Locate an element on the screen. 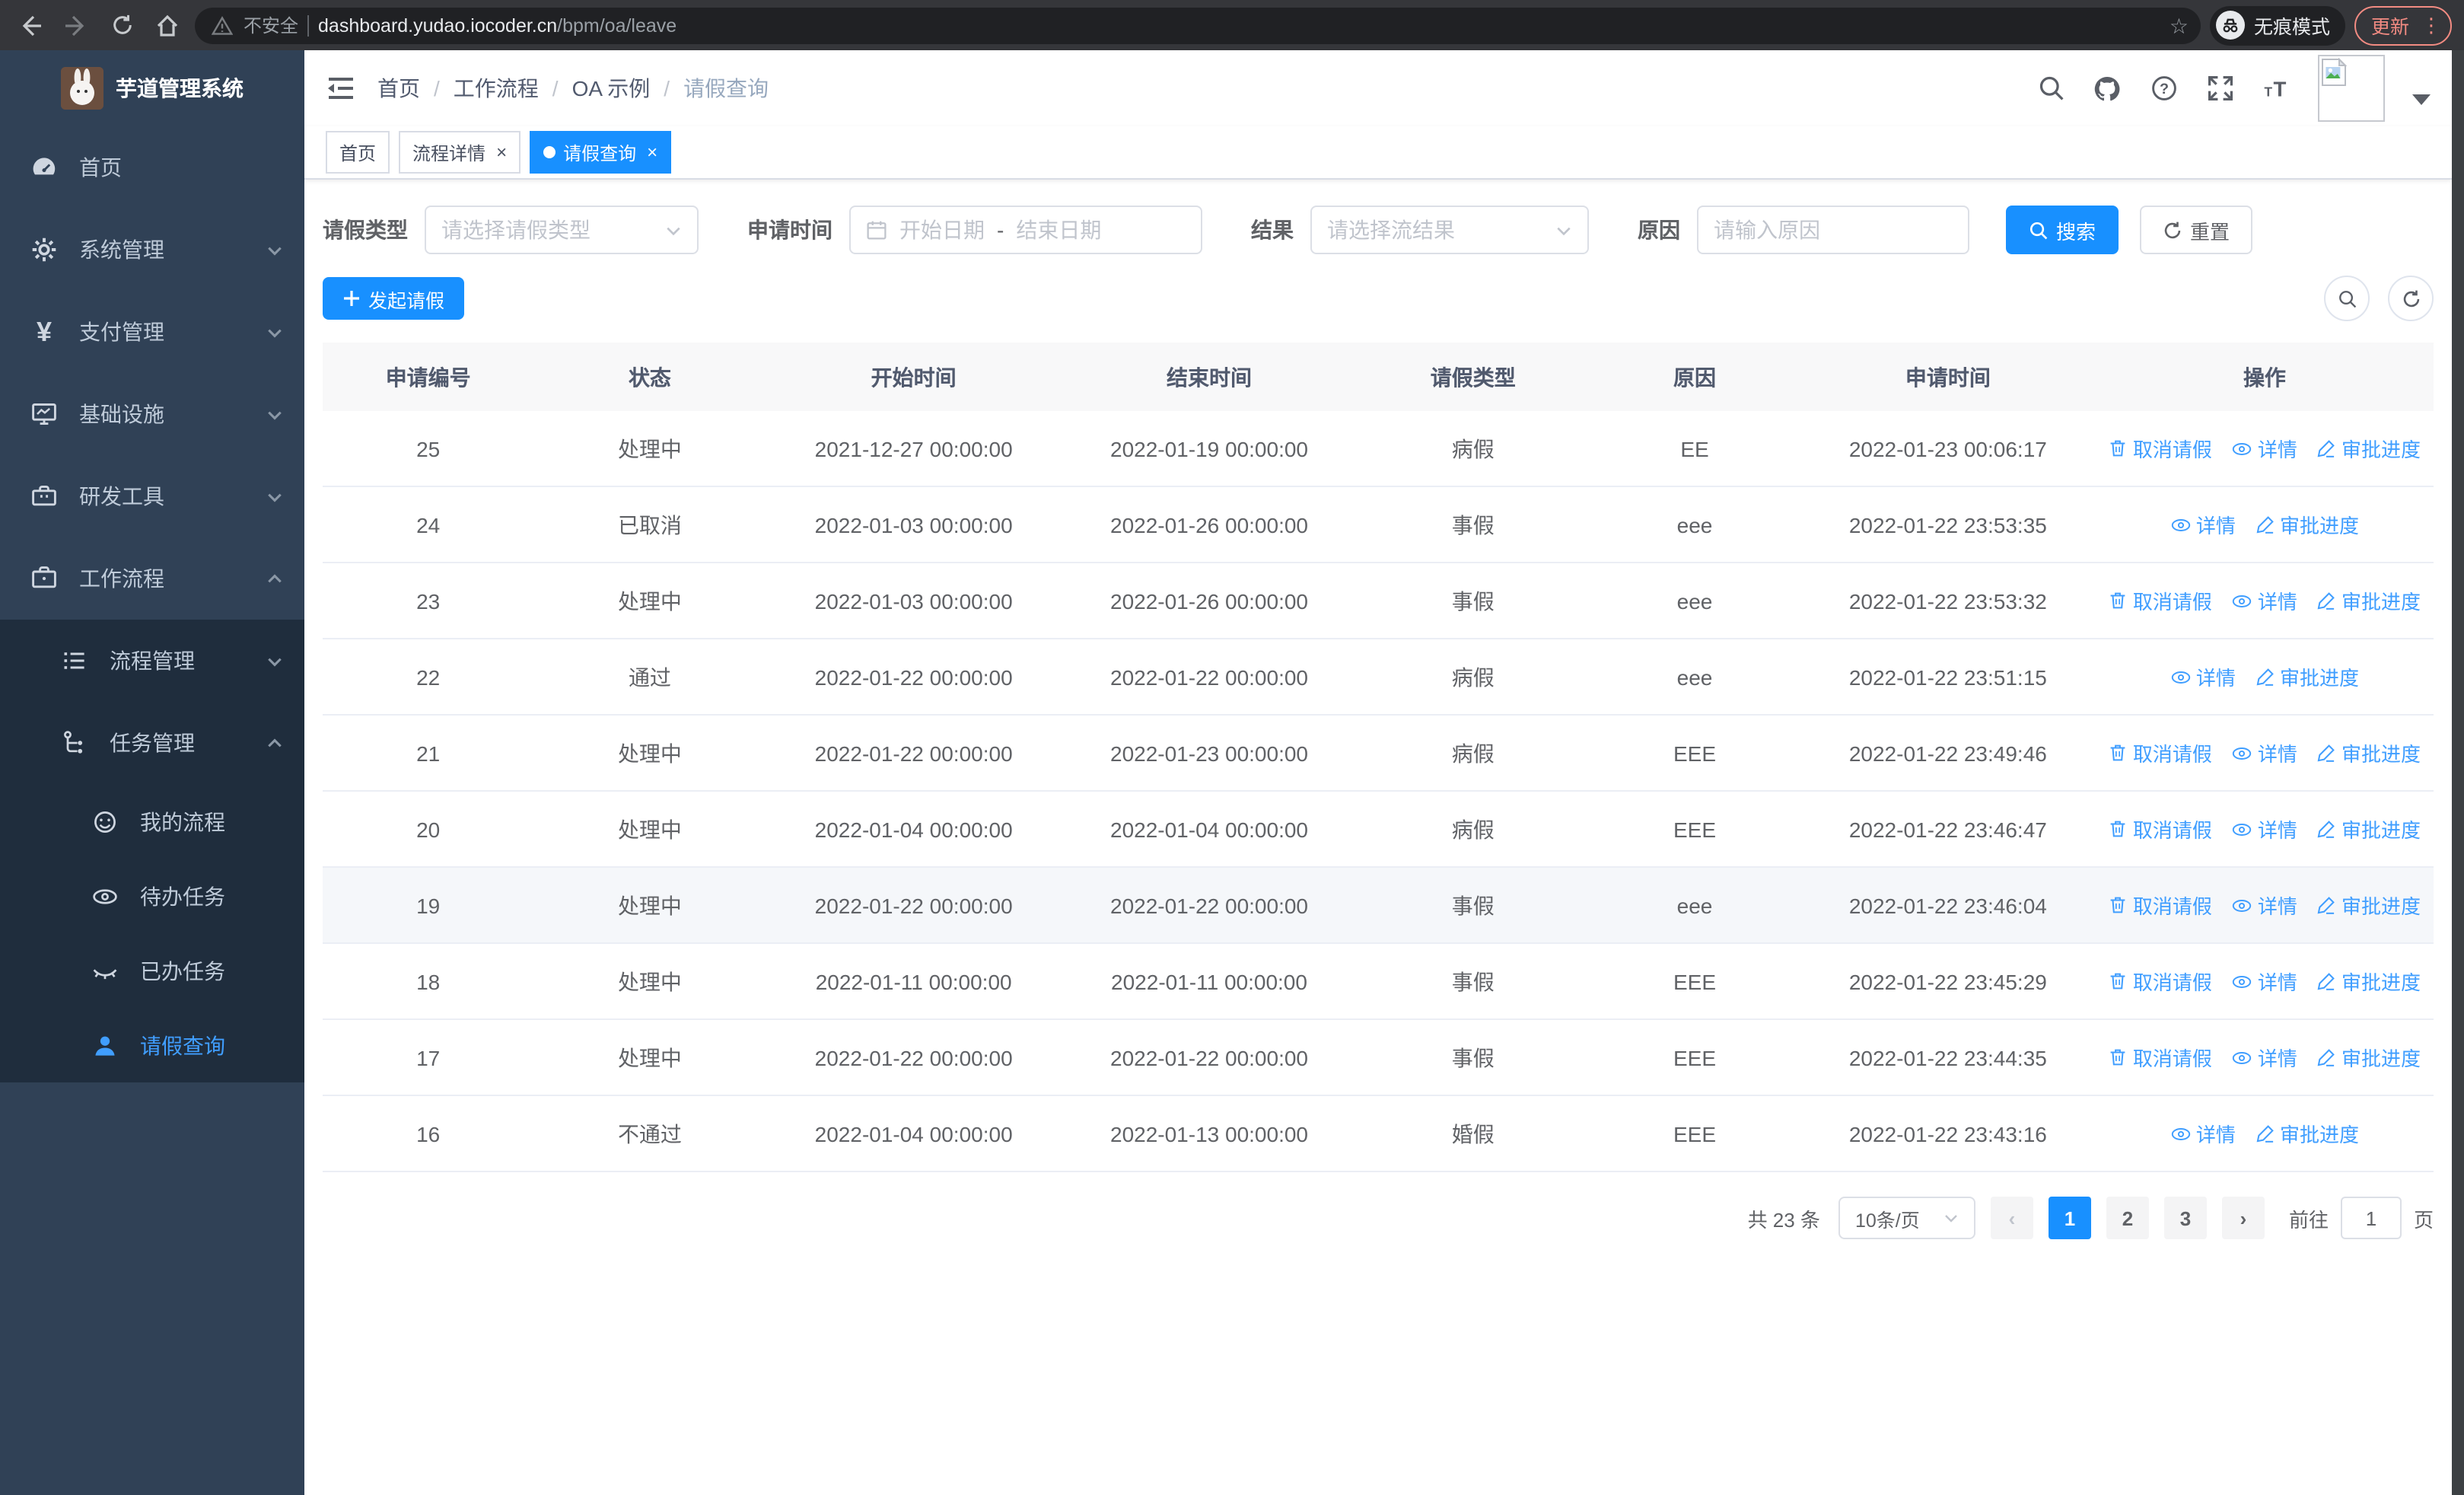 The width and height of the screenshot is (2464, 1495). search-icon is located at coordinates (2050, 89).